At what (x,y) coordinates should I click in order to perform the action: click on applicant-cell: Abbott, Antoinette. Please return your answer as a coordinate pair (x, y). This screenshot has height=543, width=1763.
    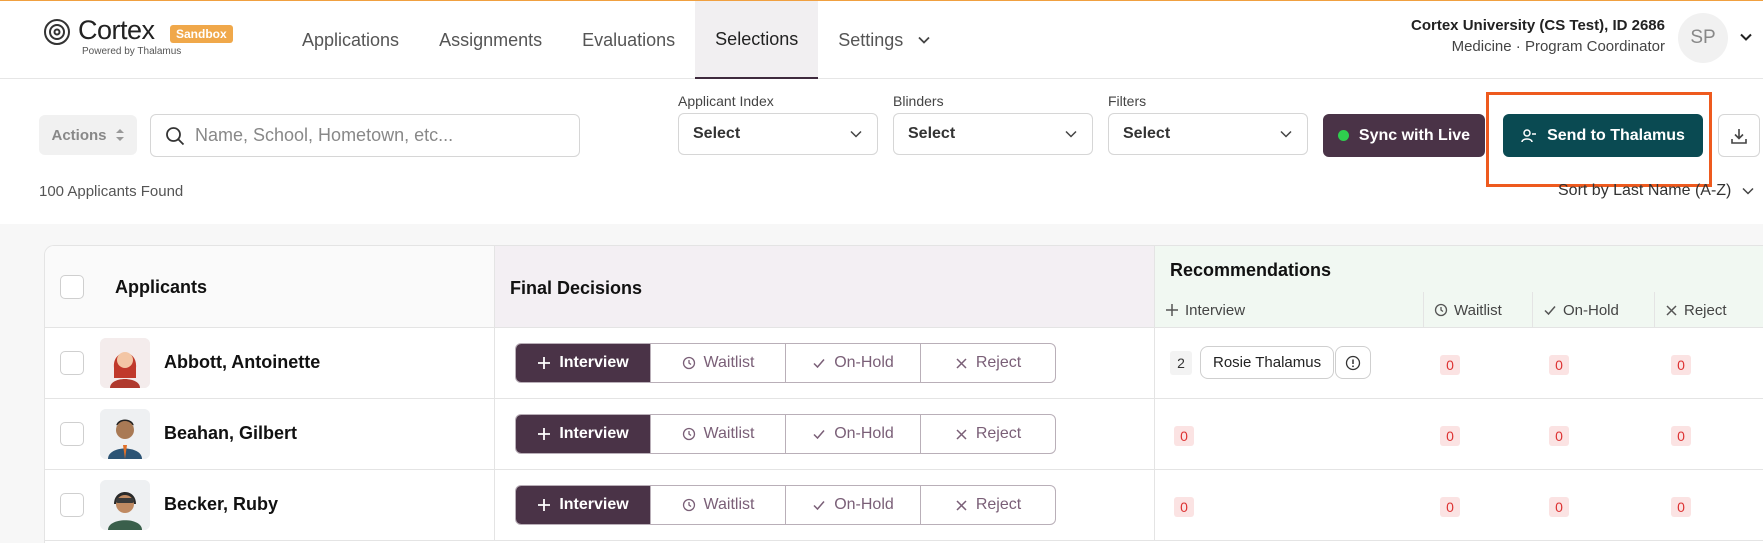
    Looking at the image, I should click on (270, 363).